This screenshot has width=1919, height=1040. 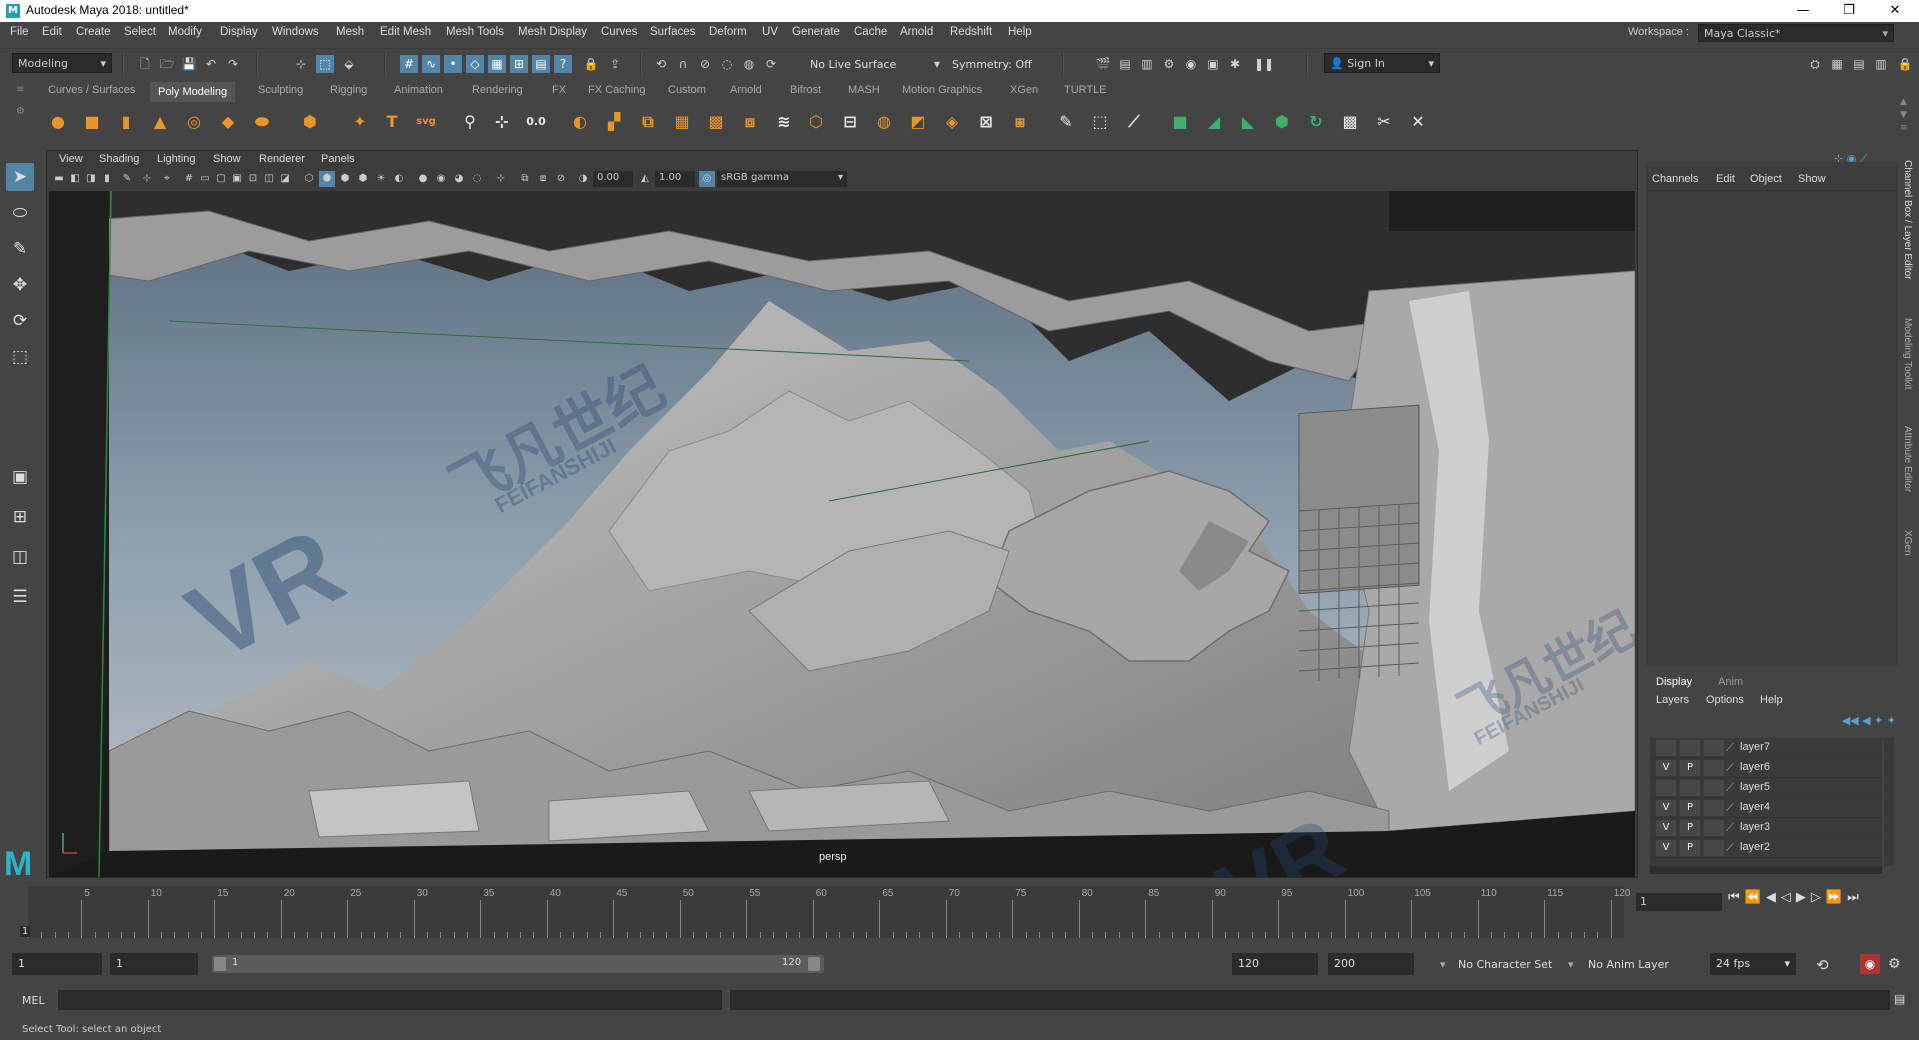 I want to click on single-perspective-layout-icon: ▣, so click(x=20, y=477).